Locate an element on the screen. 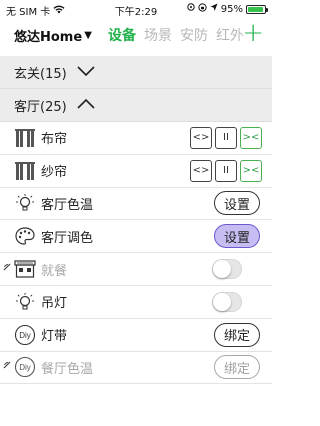 This screenshot has width=320, height=426. chevron-down-icon is located at coordinates (86, 72).